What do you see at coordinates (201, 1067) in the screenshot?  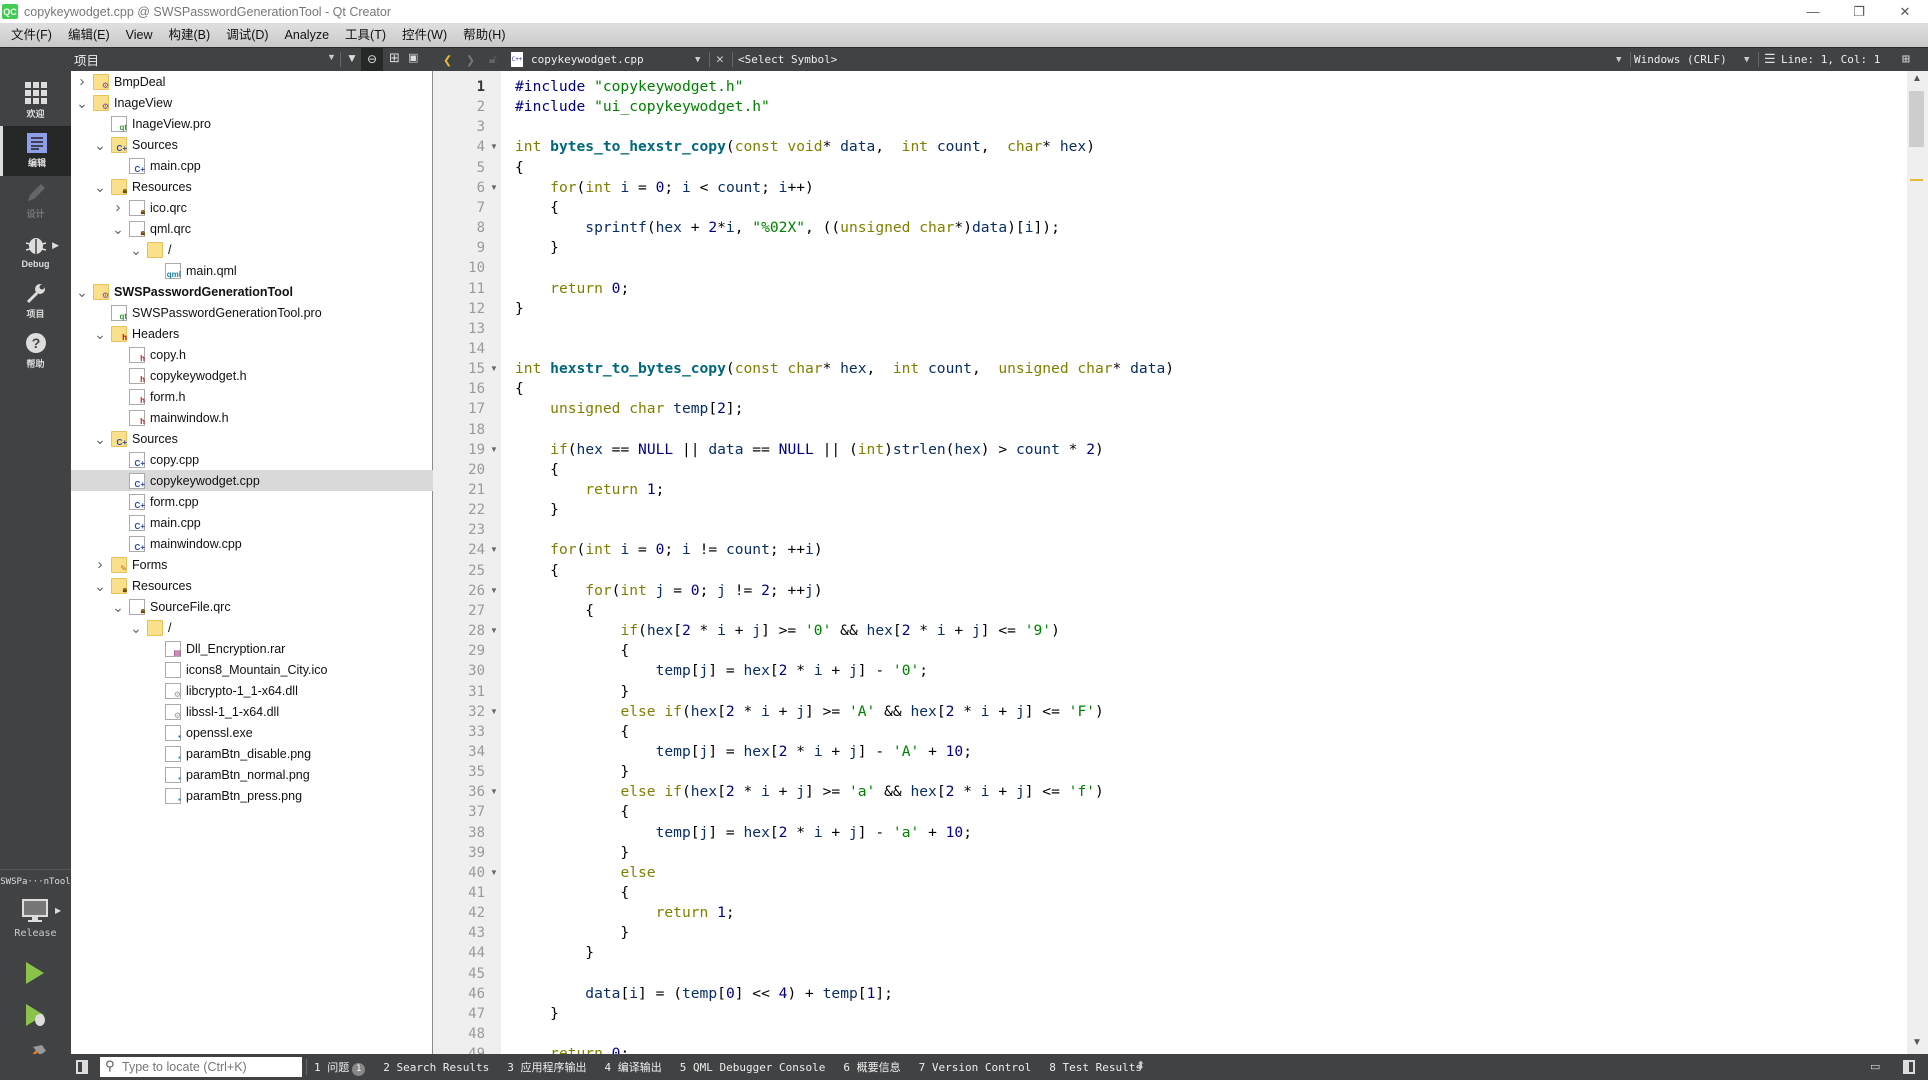 I see `locator-input: ⚲ Type to locate (Ctrl+K)` at bounding box center [201, 1067].